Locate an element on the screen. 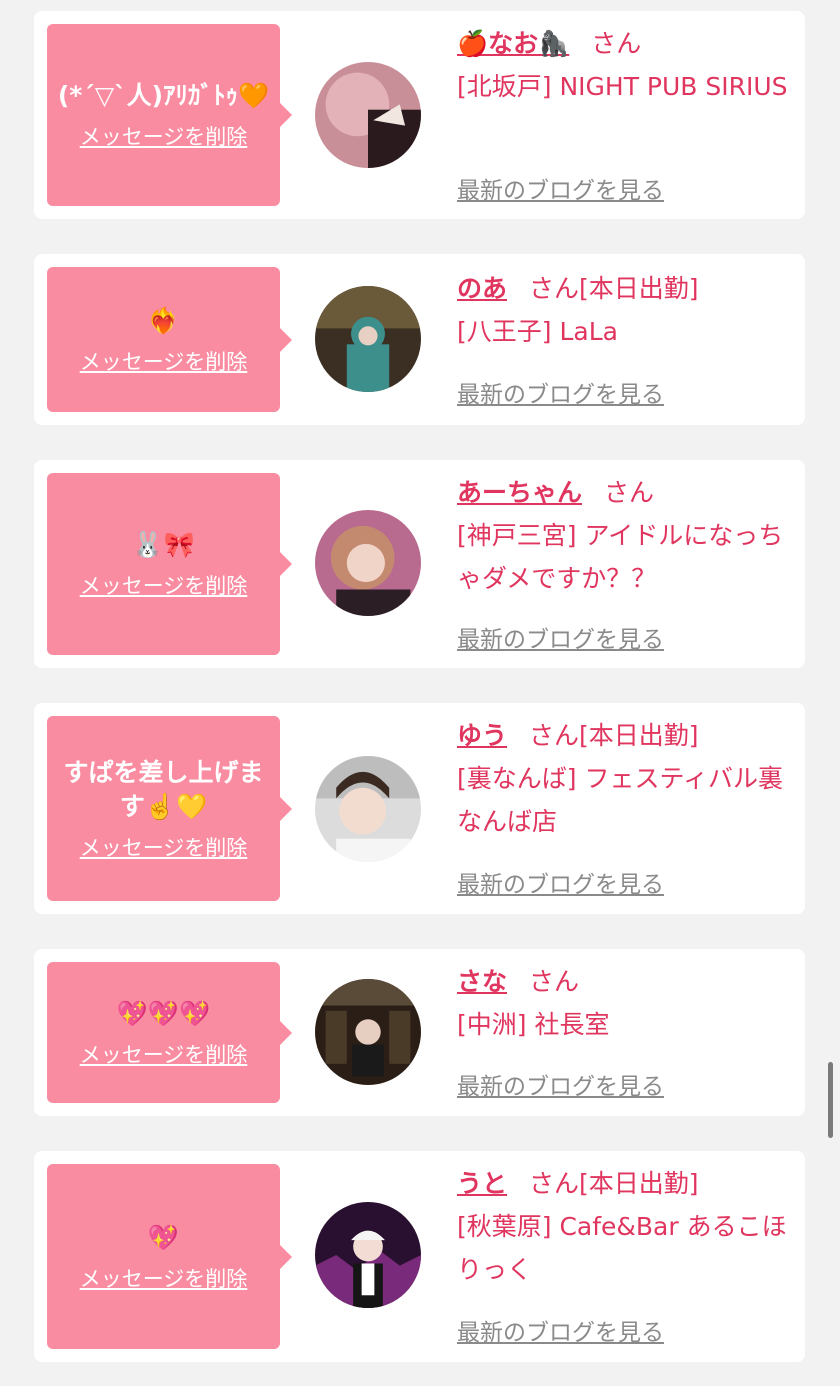 The height and width of the screenshot is (1386, 840). cast-info: あーちゃん さん [神戸三宮] アイドルになっちゃダメですか？？ is located at coordinates (624, 538).